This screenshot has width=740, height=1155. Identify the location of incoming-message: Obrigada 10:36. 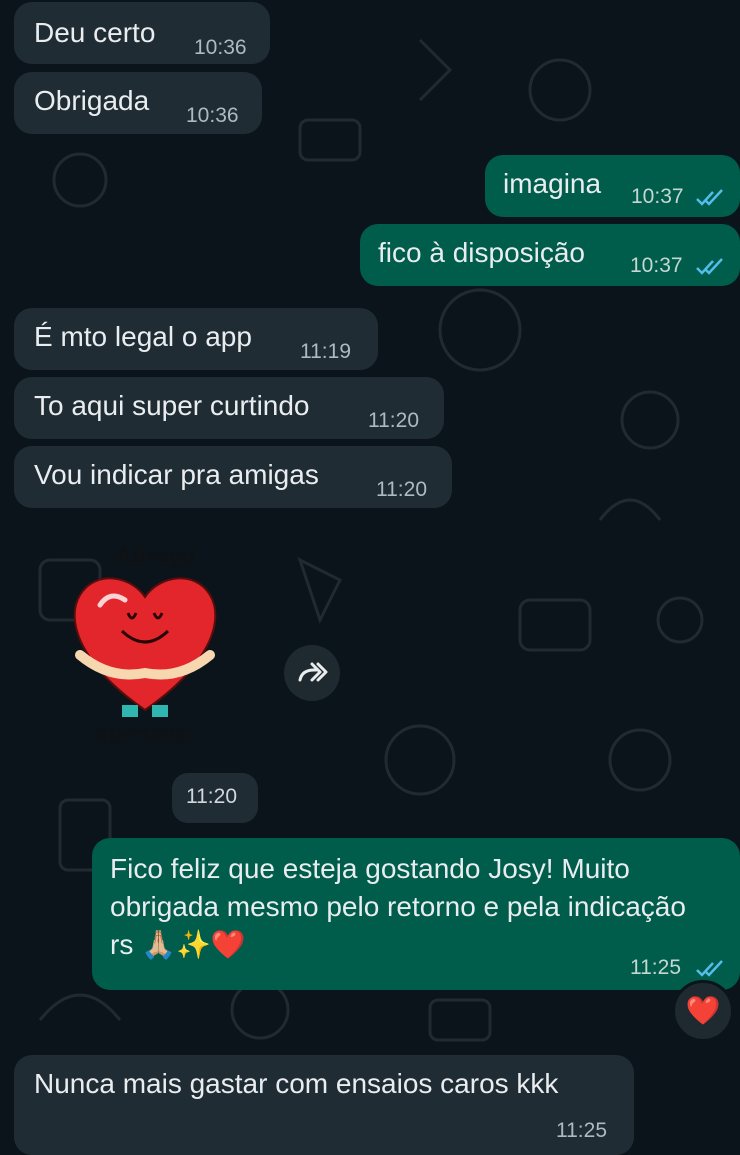
(138, 103).